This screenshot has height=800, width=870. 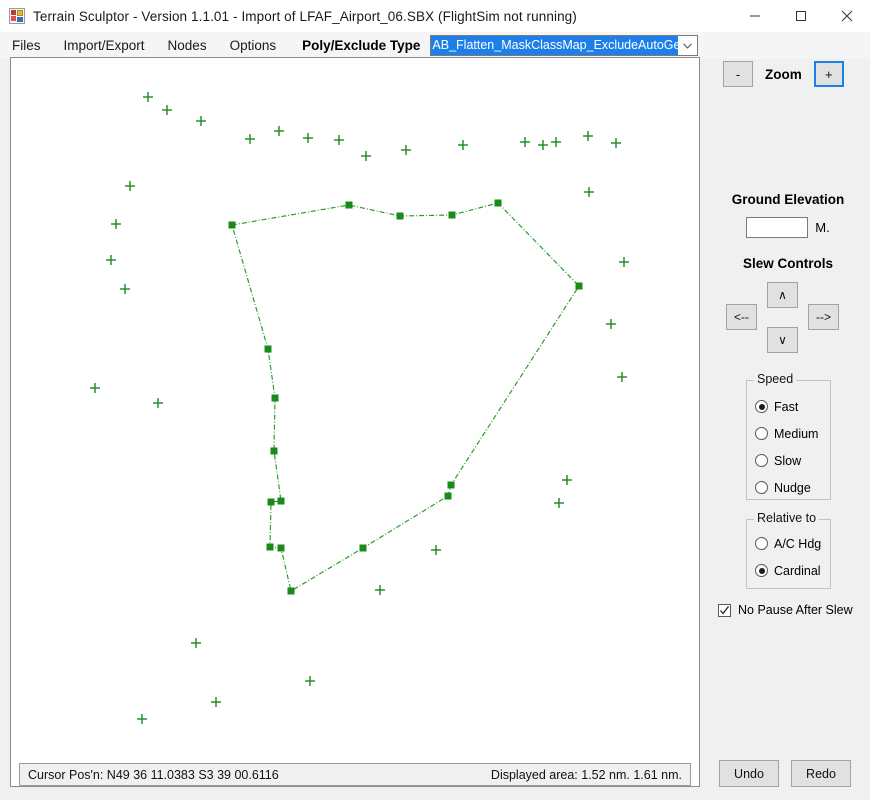 I want to click on ground-elevation-unit: M., so click(x=822, y=227).